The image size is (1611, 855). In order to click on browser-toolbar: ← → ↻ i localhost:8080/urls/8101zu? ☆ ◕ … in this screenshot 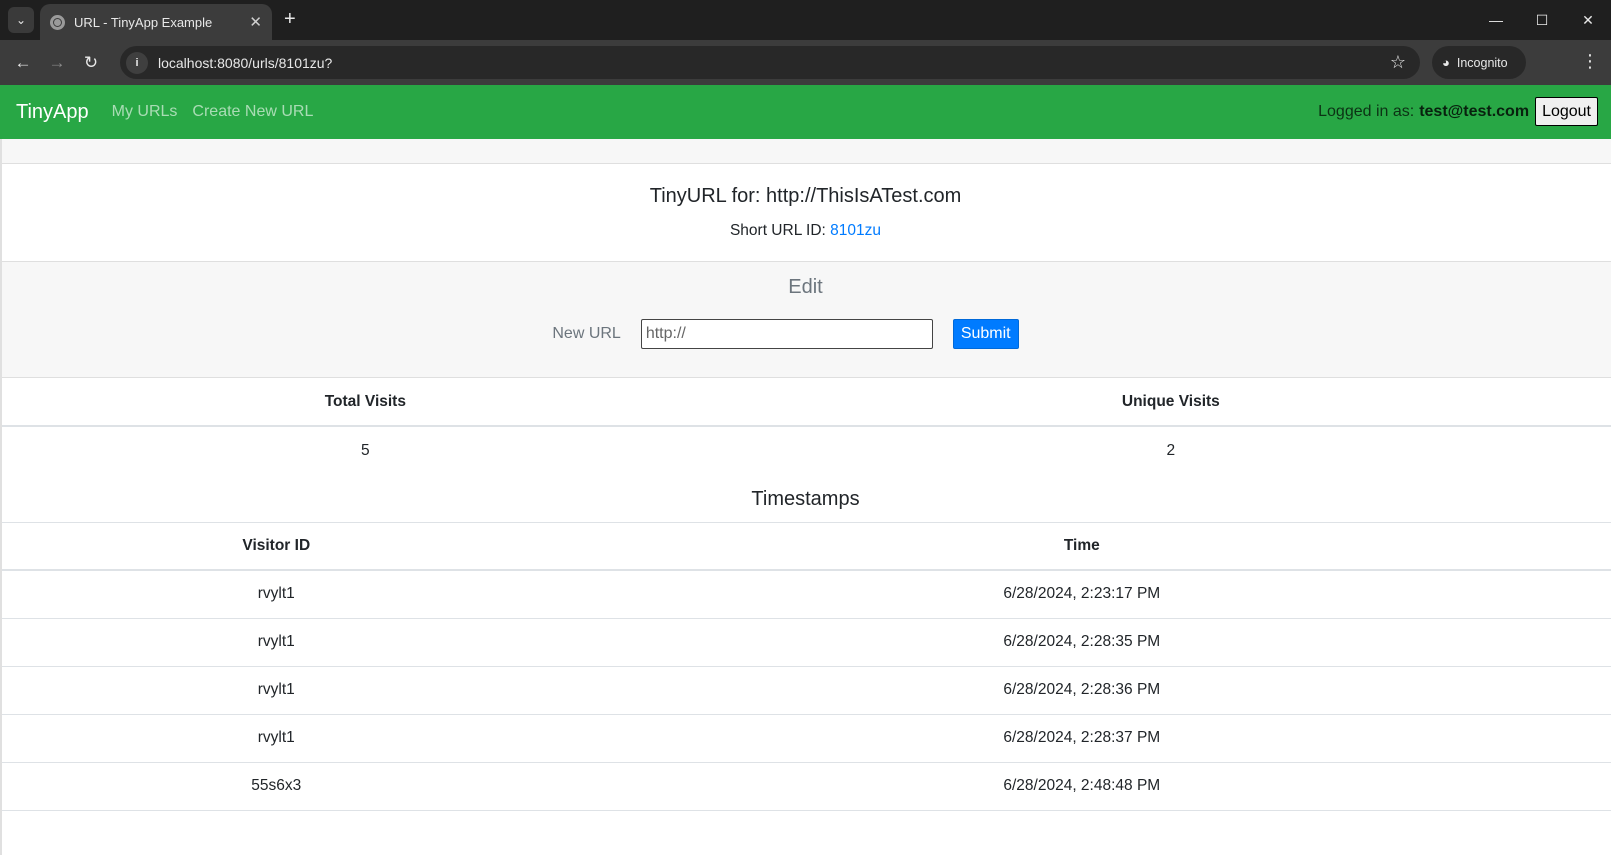, I will do `click(805, 62)`.